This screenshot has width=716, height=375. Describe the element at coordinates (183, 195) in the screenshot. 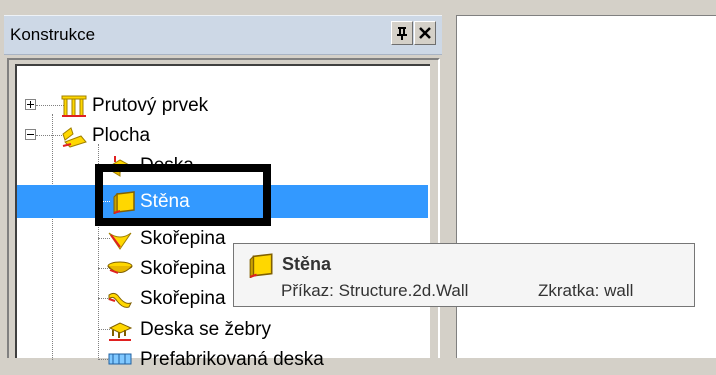

I see `highlight-frame` at that location.